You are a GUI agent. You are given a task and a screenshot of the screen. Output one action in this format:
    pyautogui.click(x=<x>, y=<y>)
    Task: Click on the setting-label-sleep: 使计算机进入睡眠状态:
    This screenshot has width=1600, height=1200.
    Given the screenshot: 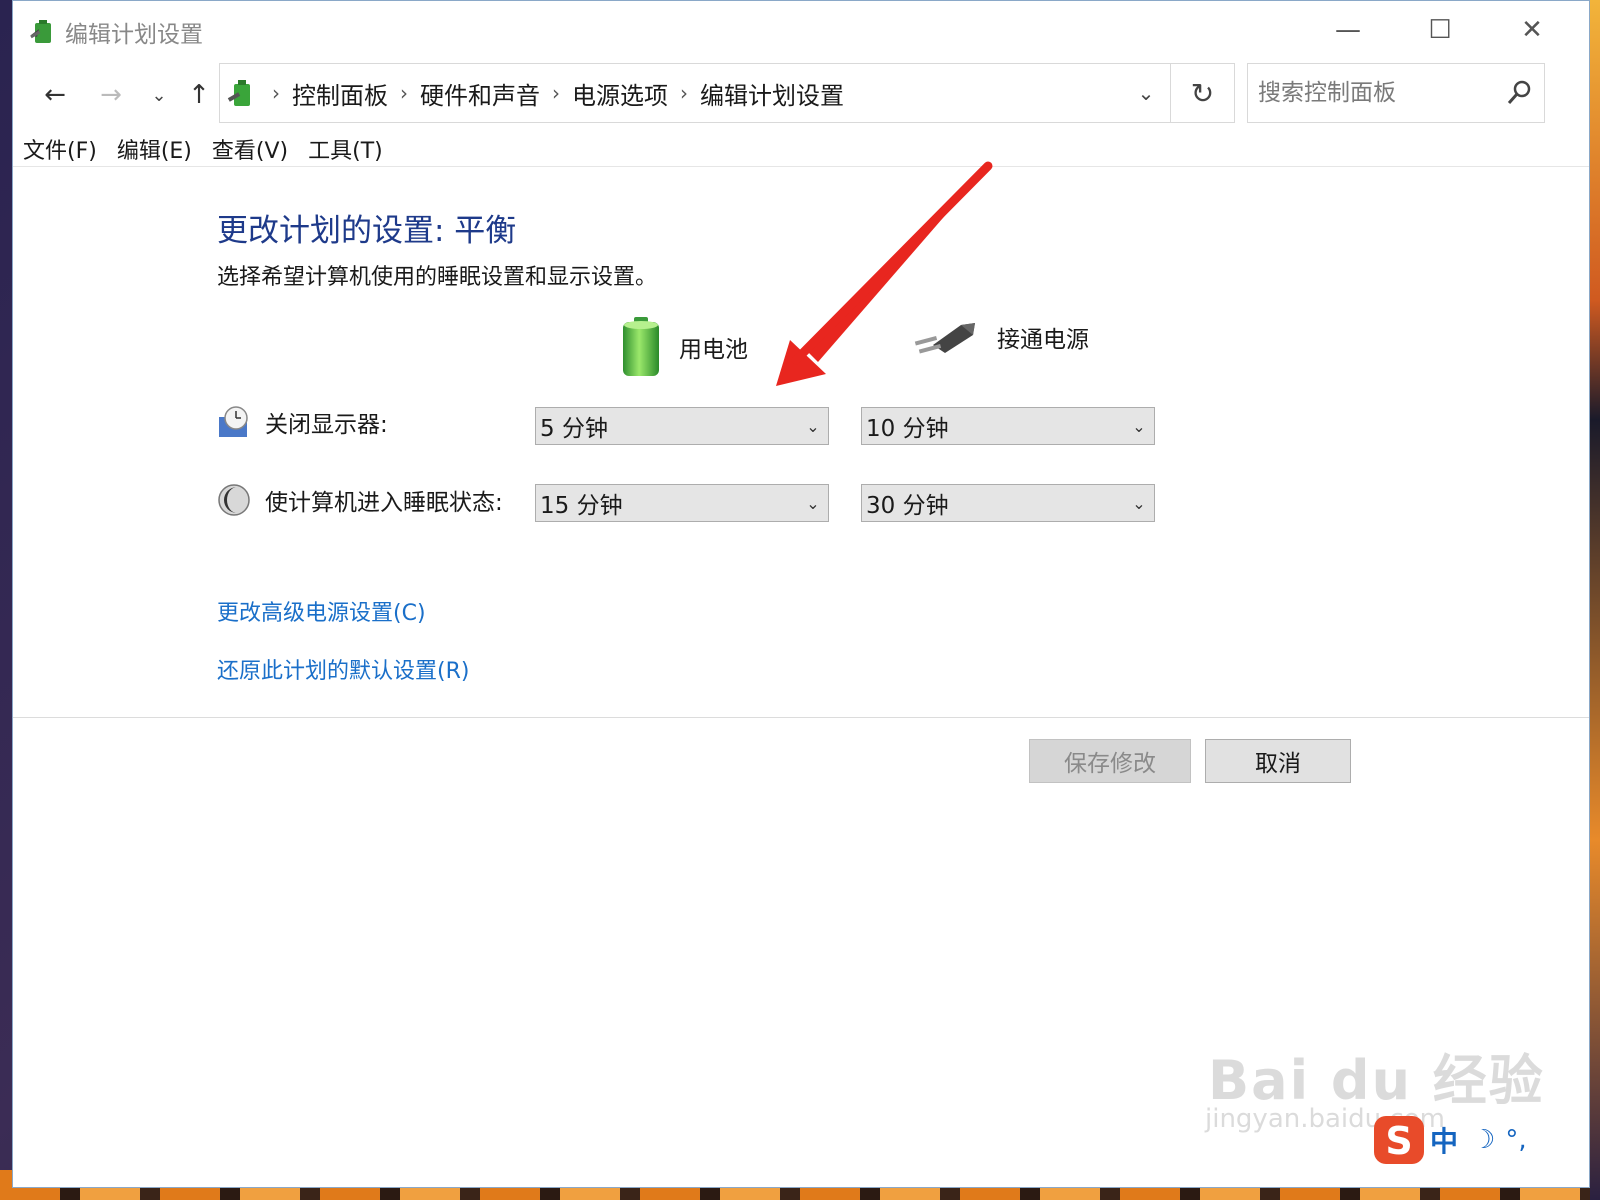 What is the action you would take?
    pyautogui.click(x=384, y=503)
    